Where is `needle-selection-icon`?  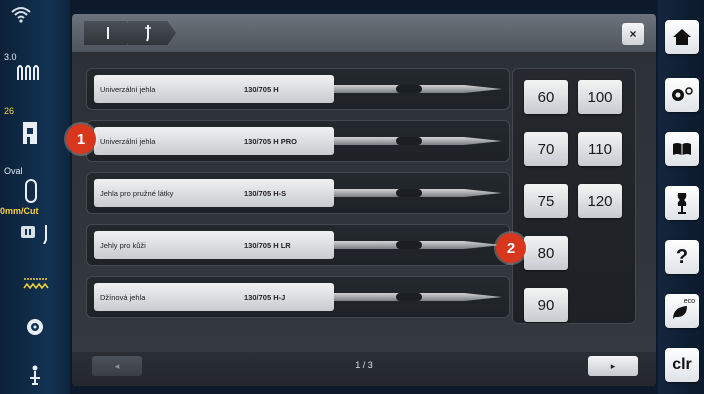 needle-selection-icon is located at coordinates (40, 234).